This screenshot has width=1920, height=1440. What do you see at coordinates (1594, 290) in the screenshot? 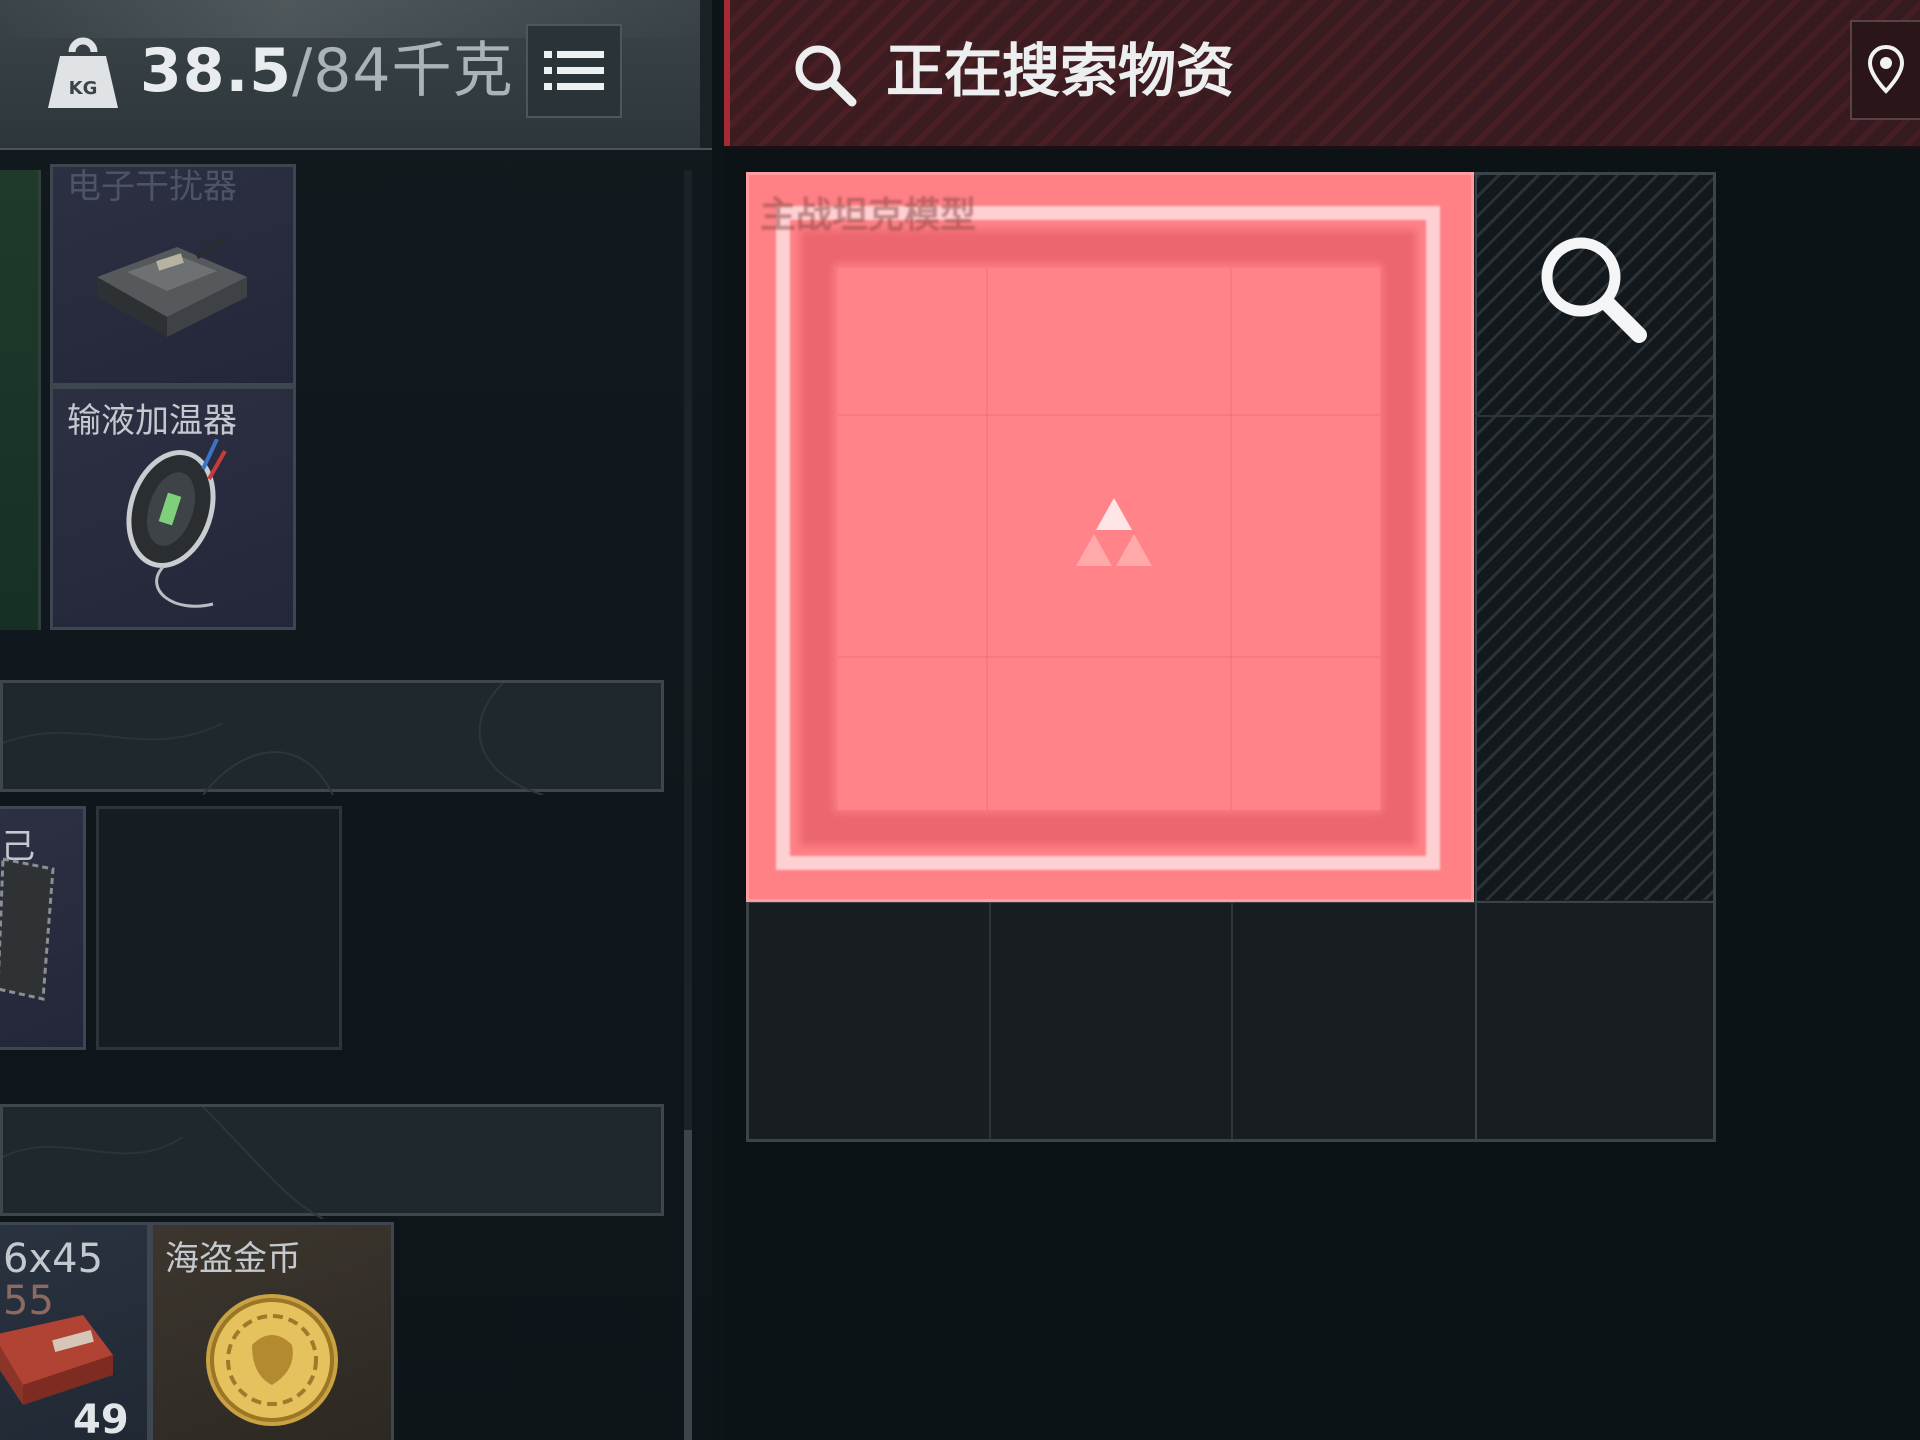
I see `magnifier-icon` at bounding box center [1594, 290].